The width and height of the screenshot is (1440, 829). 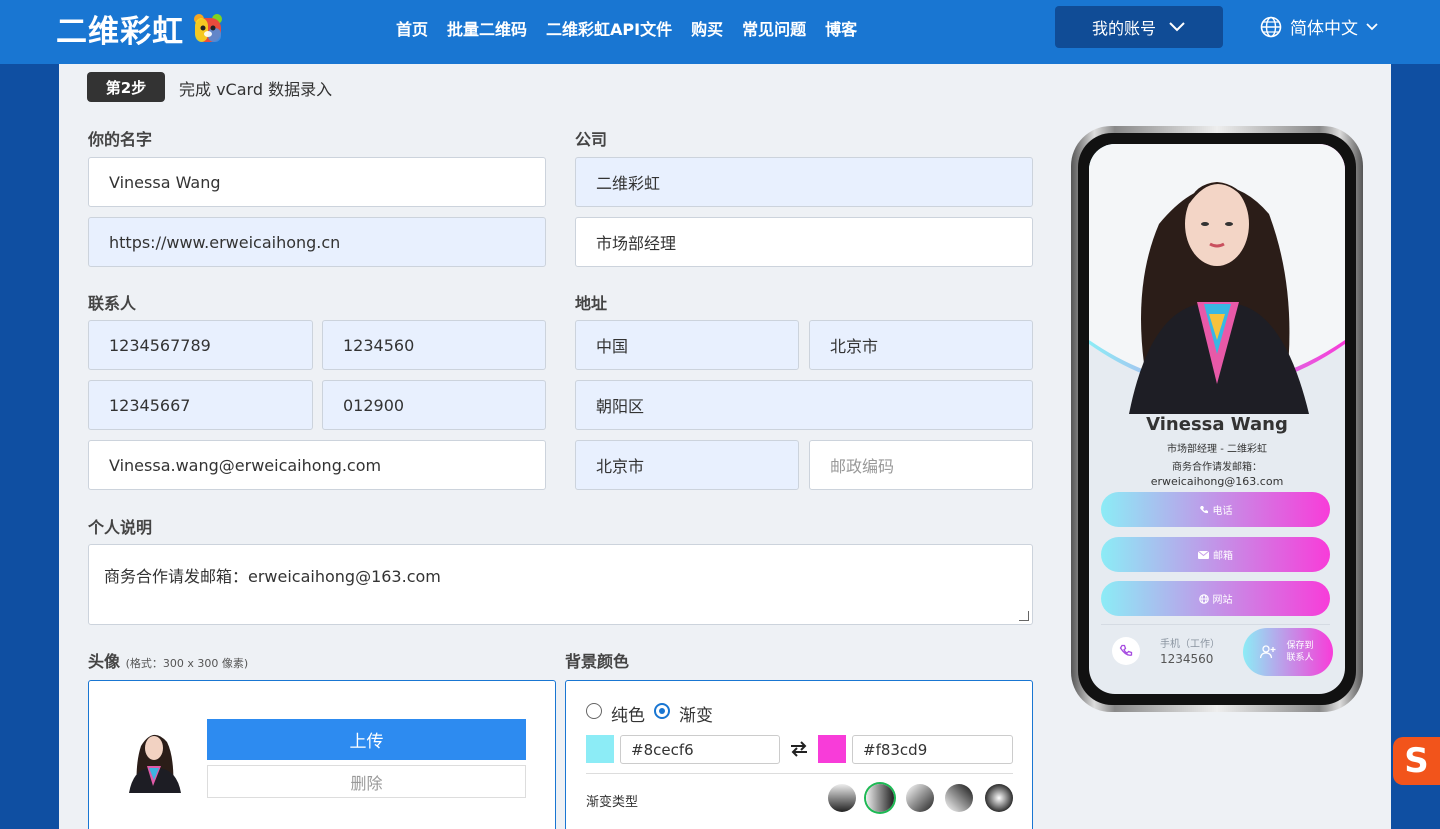 What do you see at coordinates (804, 405) in the screenshot?
I see `district-input: 朝阳区` at bounding box center [804, 405].